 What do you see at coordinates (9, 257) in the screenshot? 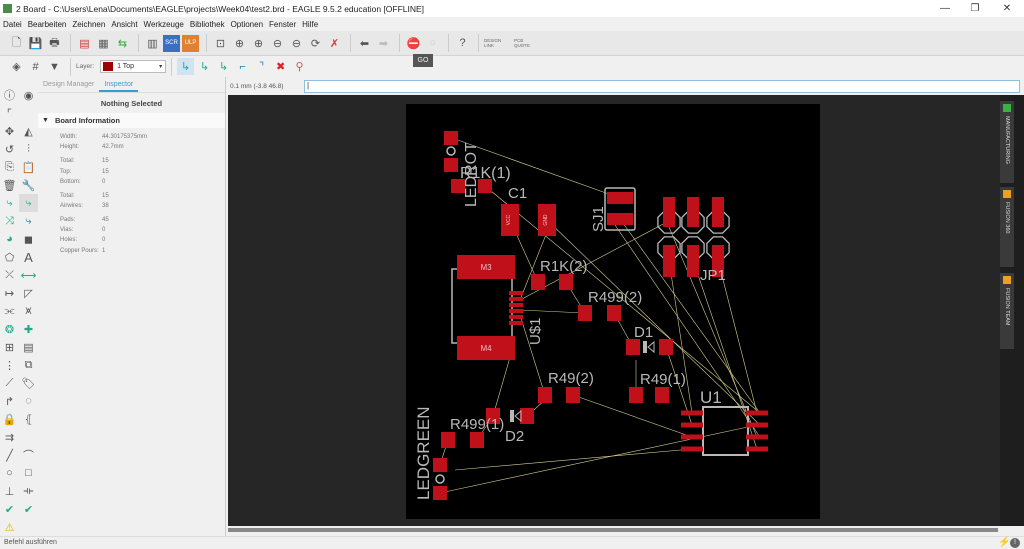
I see `polygon-icon: ⬠` at bounding box center [9, 257].